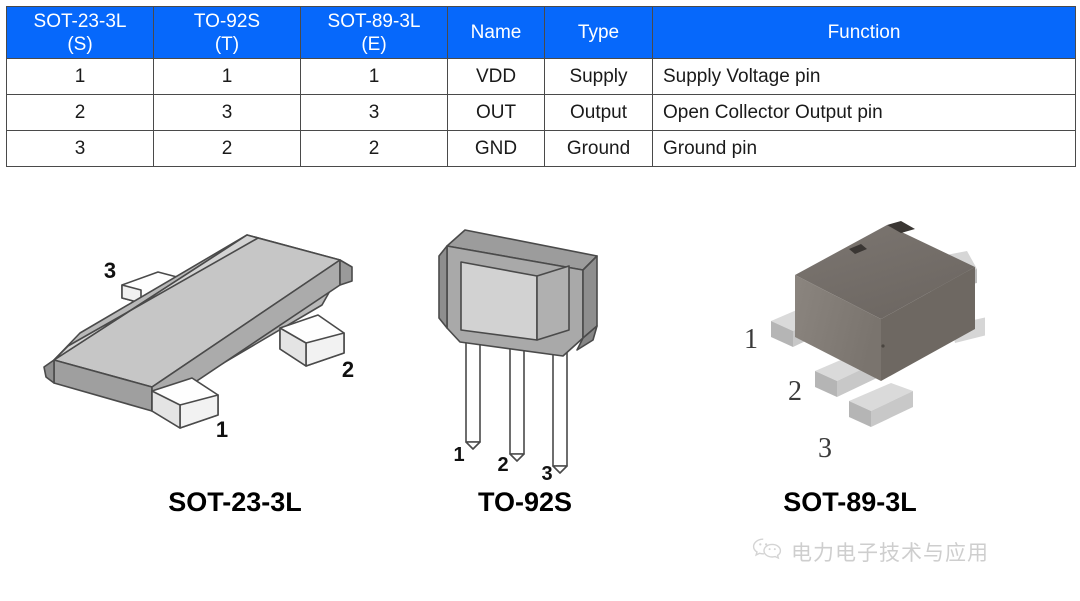  What do you see at coordinates (496, 32) in the screenshot?
I see `column-header-name: Name` at bounding box center [496, 32].